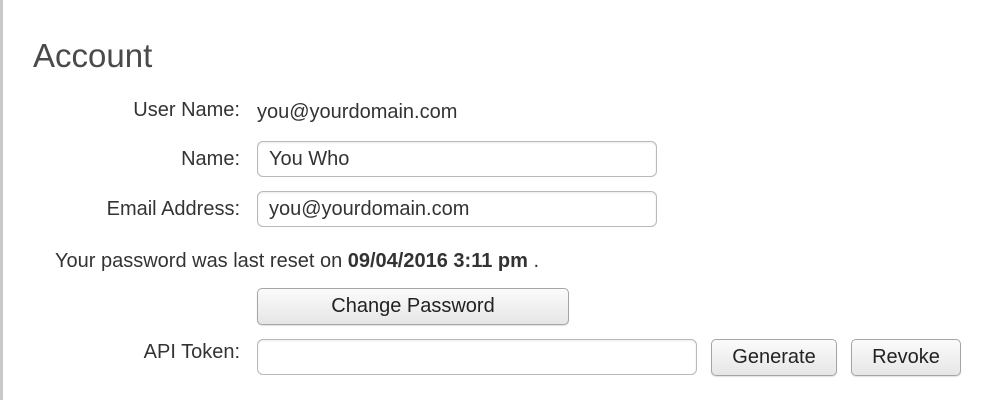 The height and width of the screenshot is (400, 990). Describe the element at coordinates (210, 159) in the screenshot. I see `name-label: Name:` at that location.